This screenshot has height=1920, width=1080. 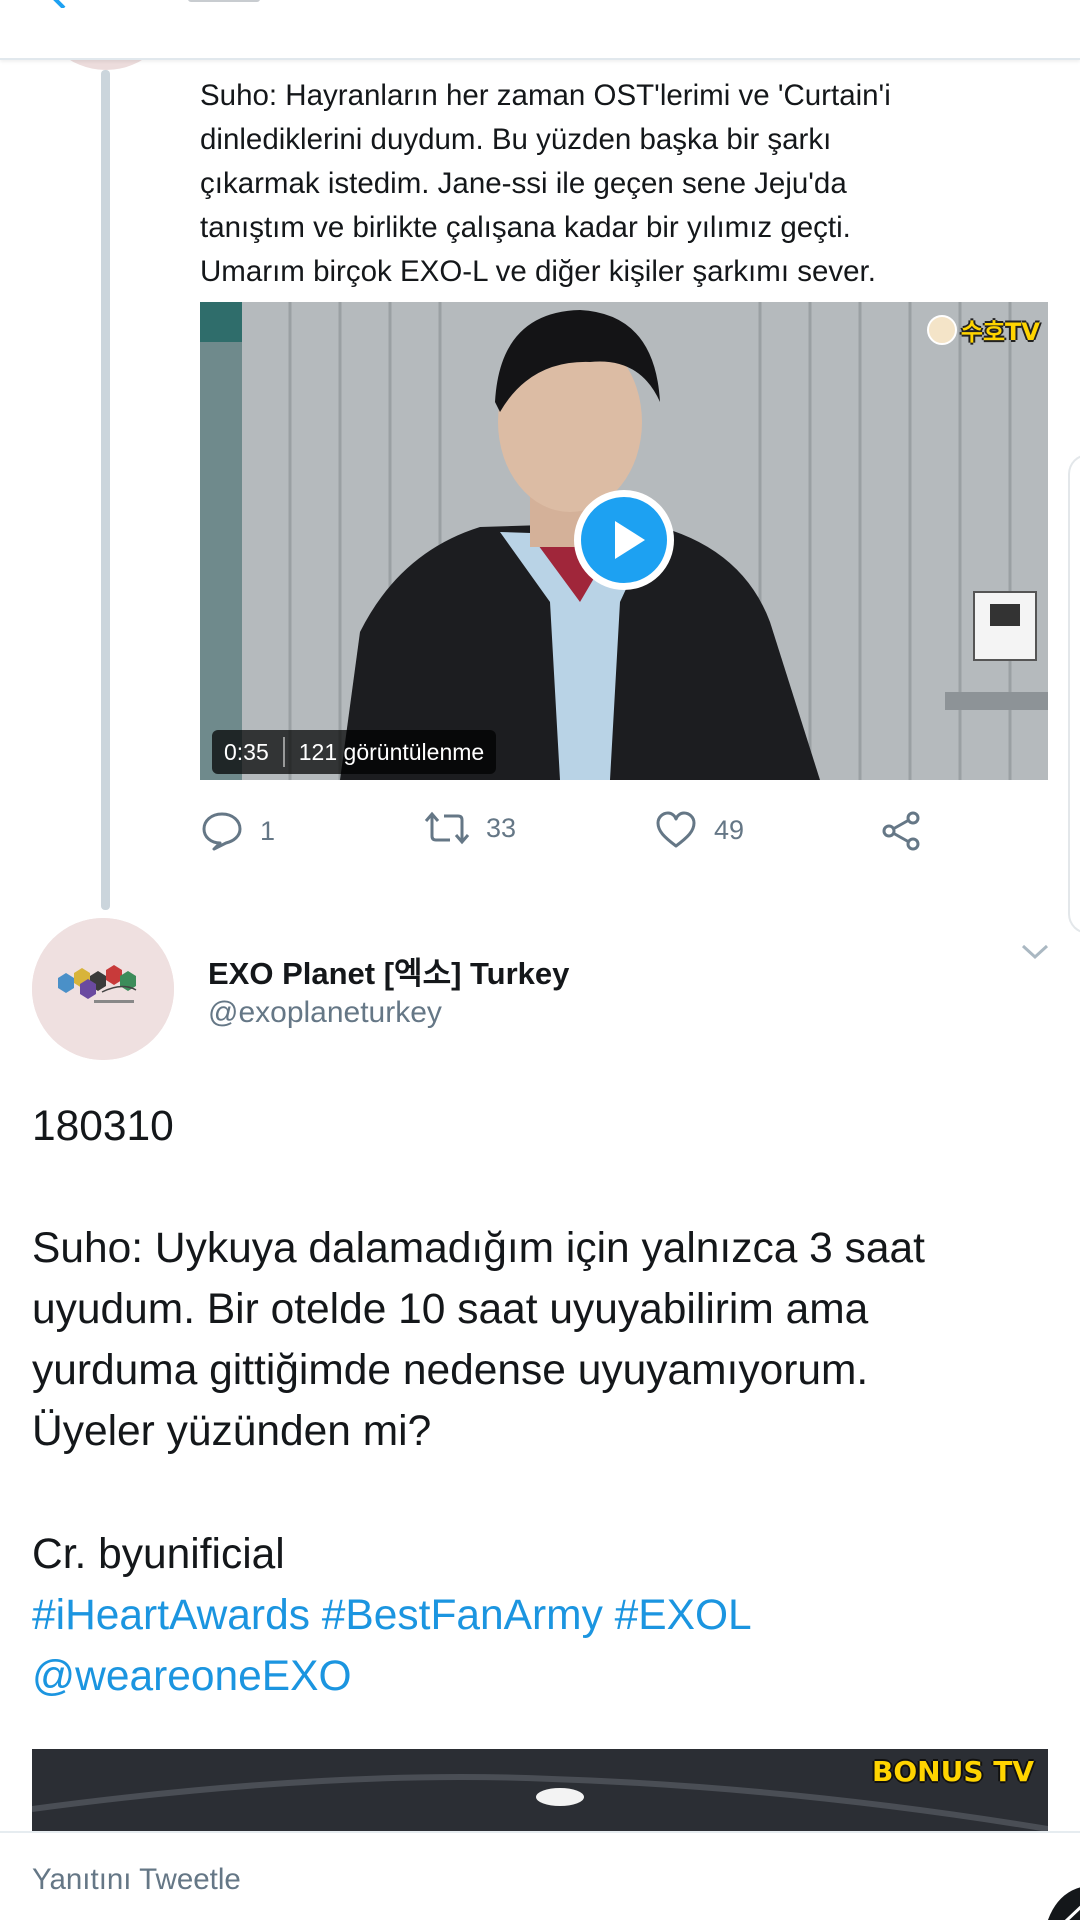 What do you see at coordinates (224, 1) in the screenshot?
I see `topbar-title-placeholder` at bounding box center [224, 1].